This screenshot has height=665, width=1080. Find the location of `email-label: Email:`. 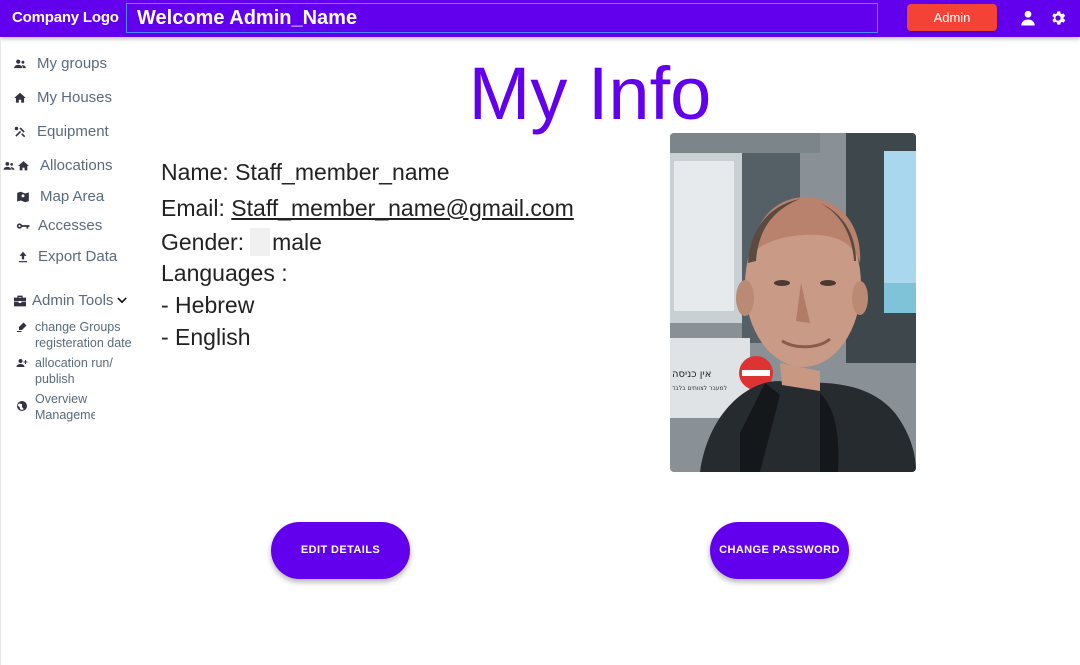

email-label: Email: is located at coordinates (193, 208).